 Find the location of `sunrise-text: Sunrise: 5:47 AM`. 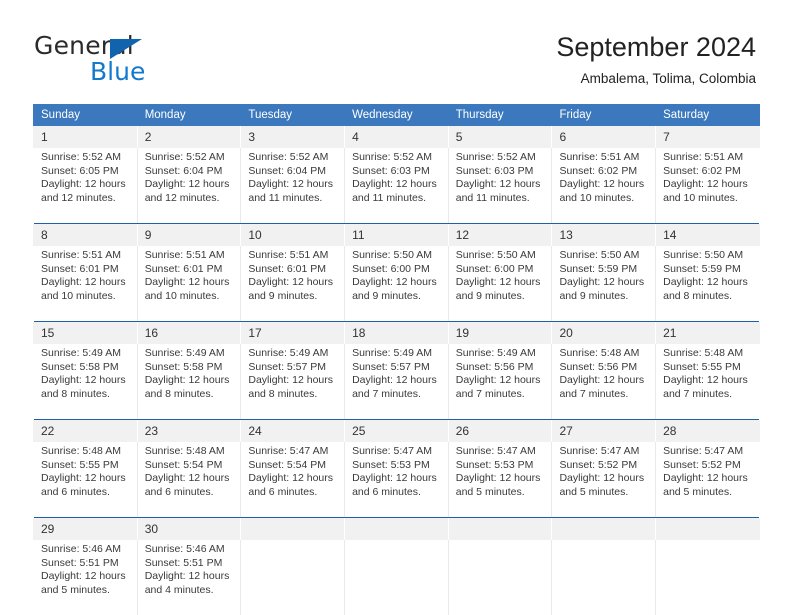

sunrise-text: Sunrise: 5:47 AM is located at coordinates (288, 451).